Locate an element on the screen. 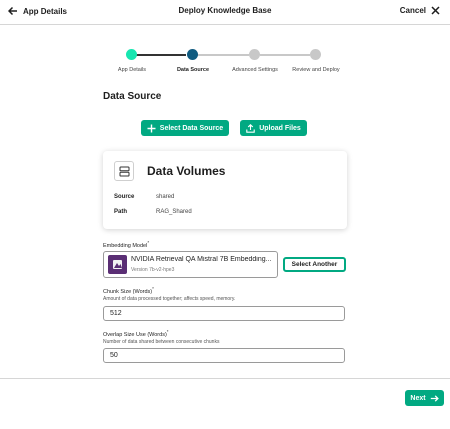 The image size is (450, 429). select-data-source-label: Select Data Source is located at coordinates (191, 128).